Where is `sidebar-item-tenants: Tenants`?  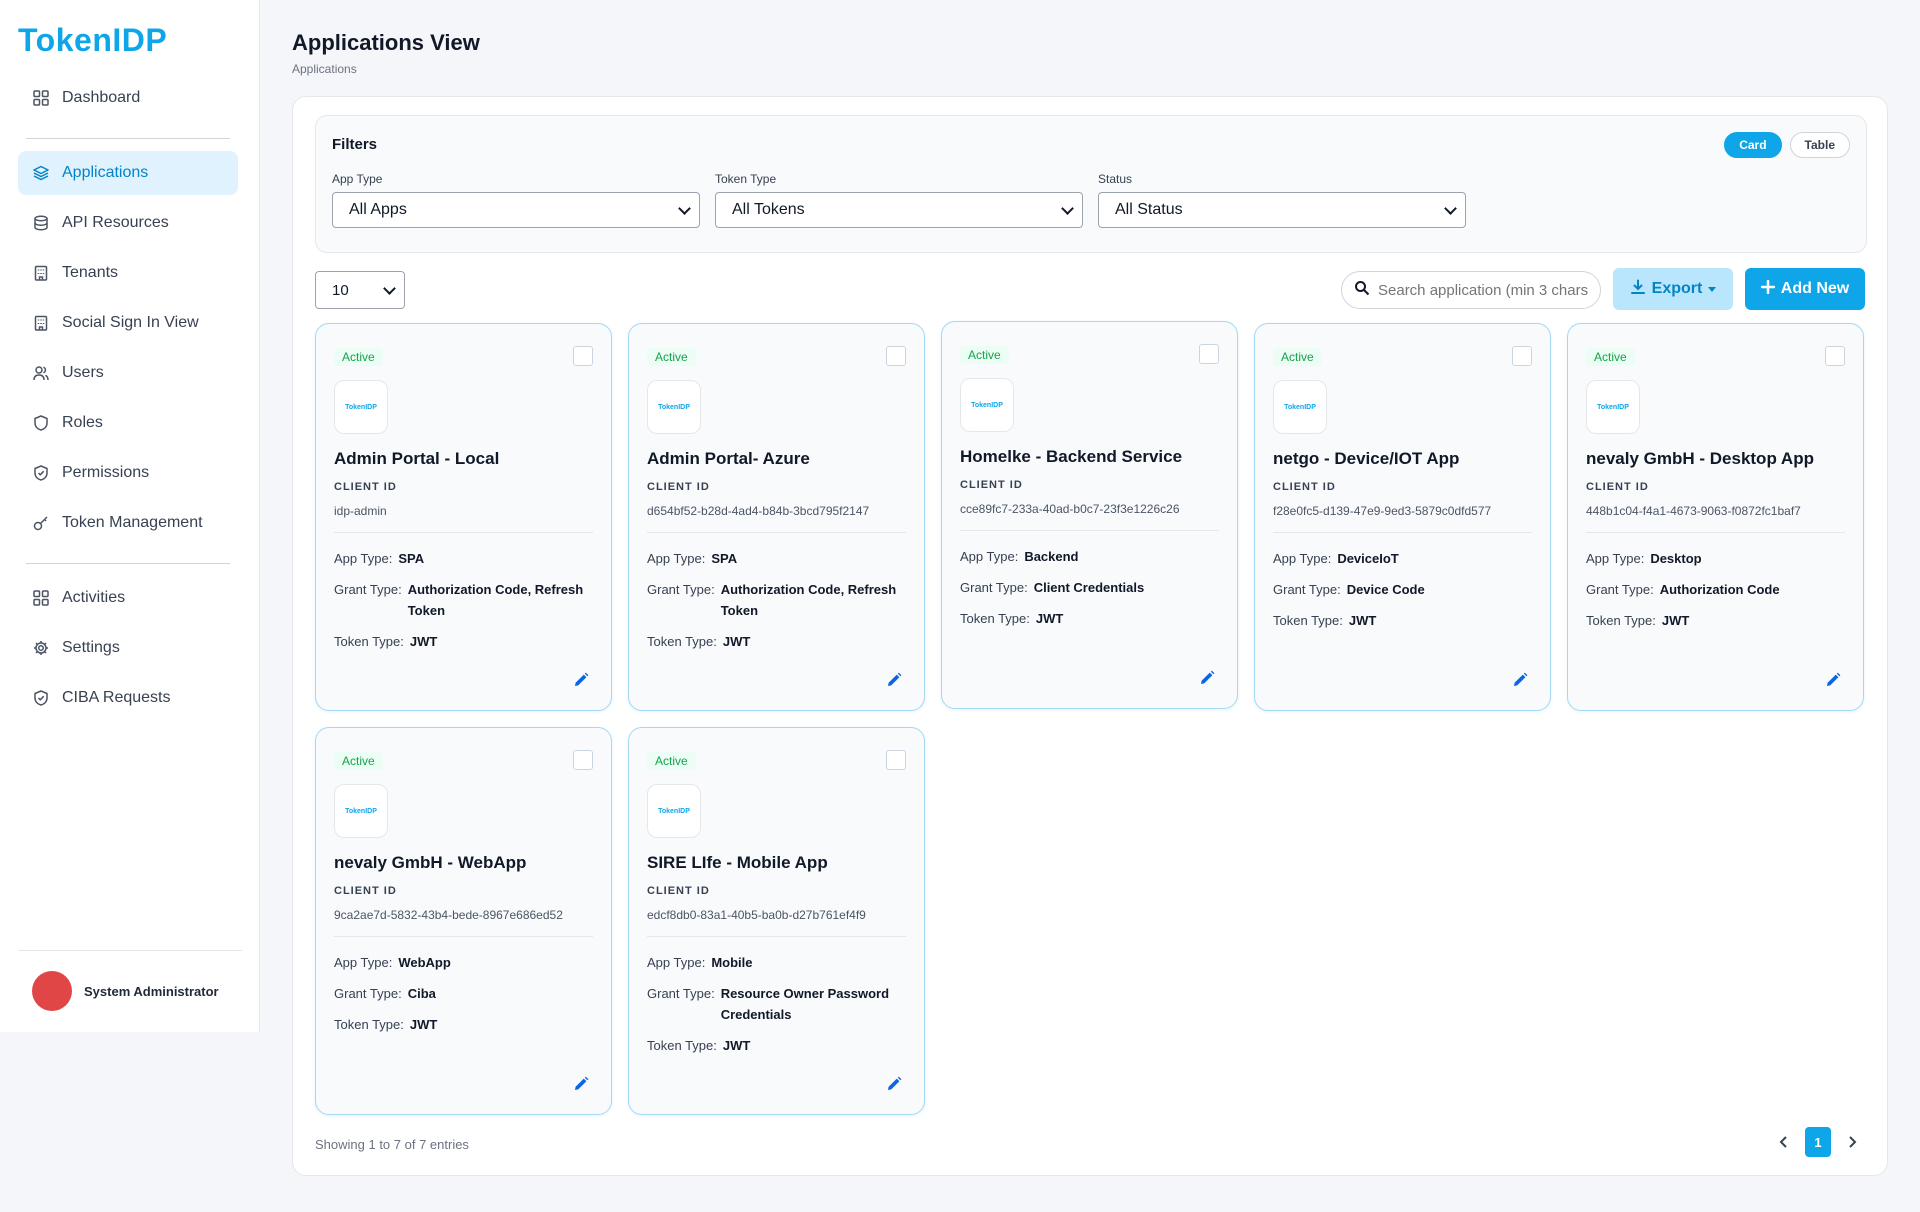 sidebar-item-tenants: Tenants is located at coordinates (128, 273).